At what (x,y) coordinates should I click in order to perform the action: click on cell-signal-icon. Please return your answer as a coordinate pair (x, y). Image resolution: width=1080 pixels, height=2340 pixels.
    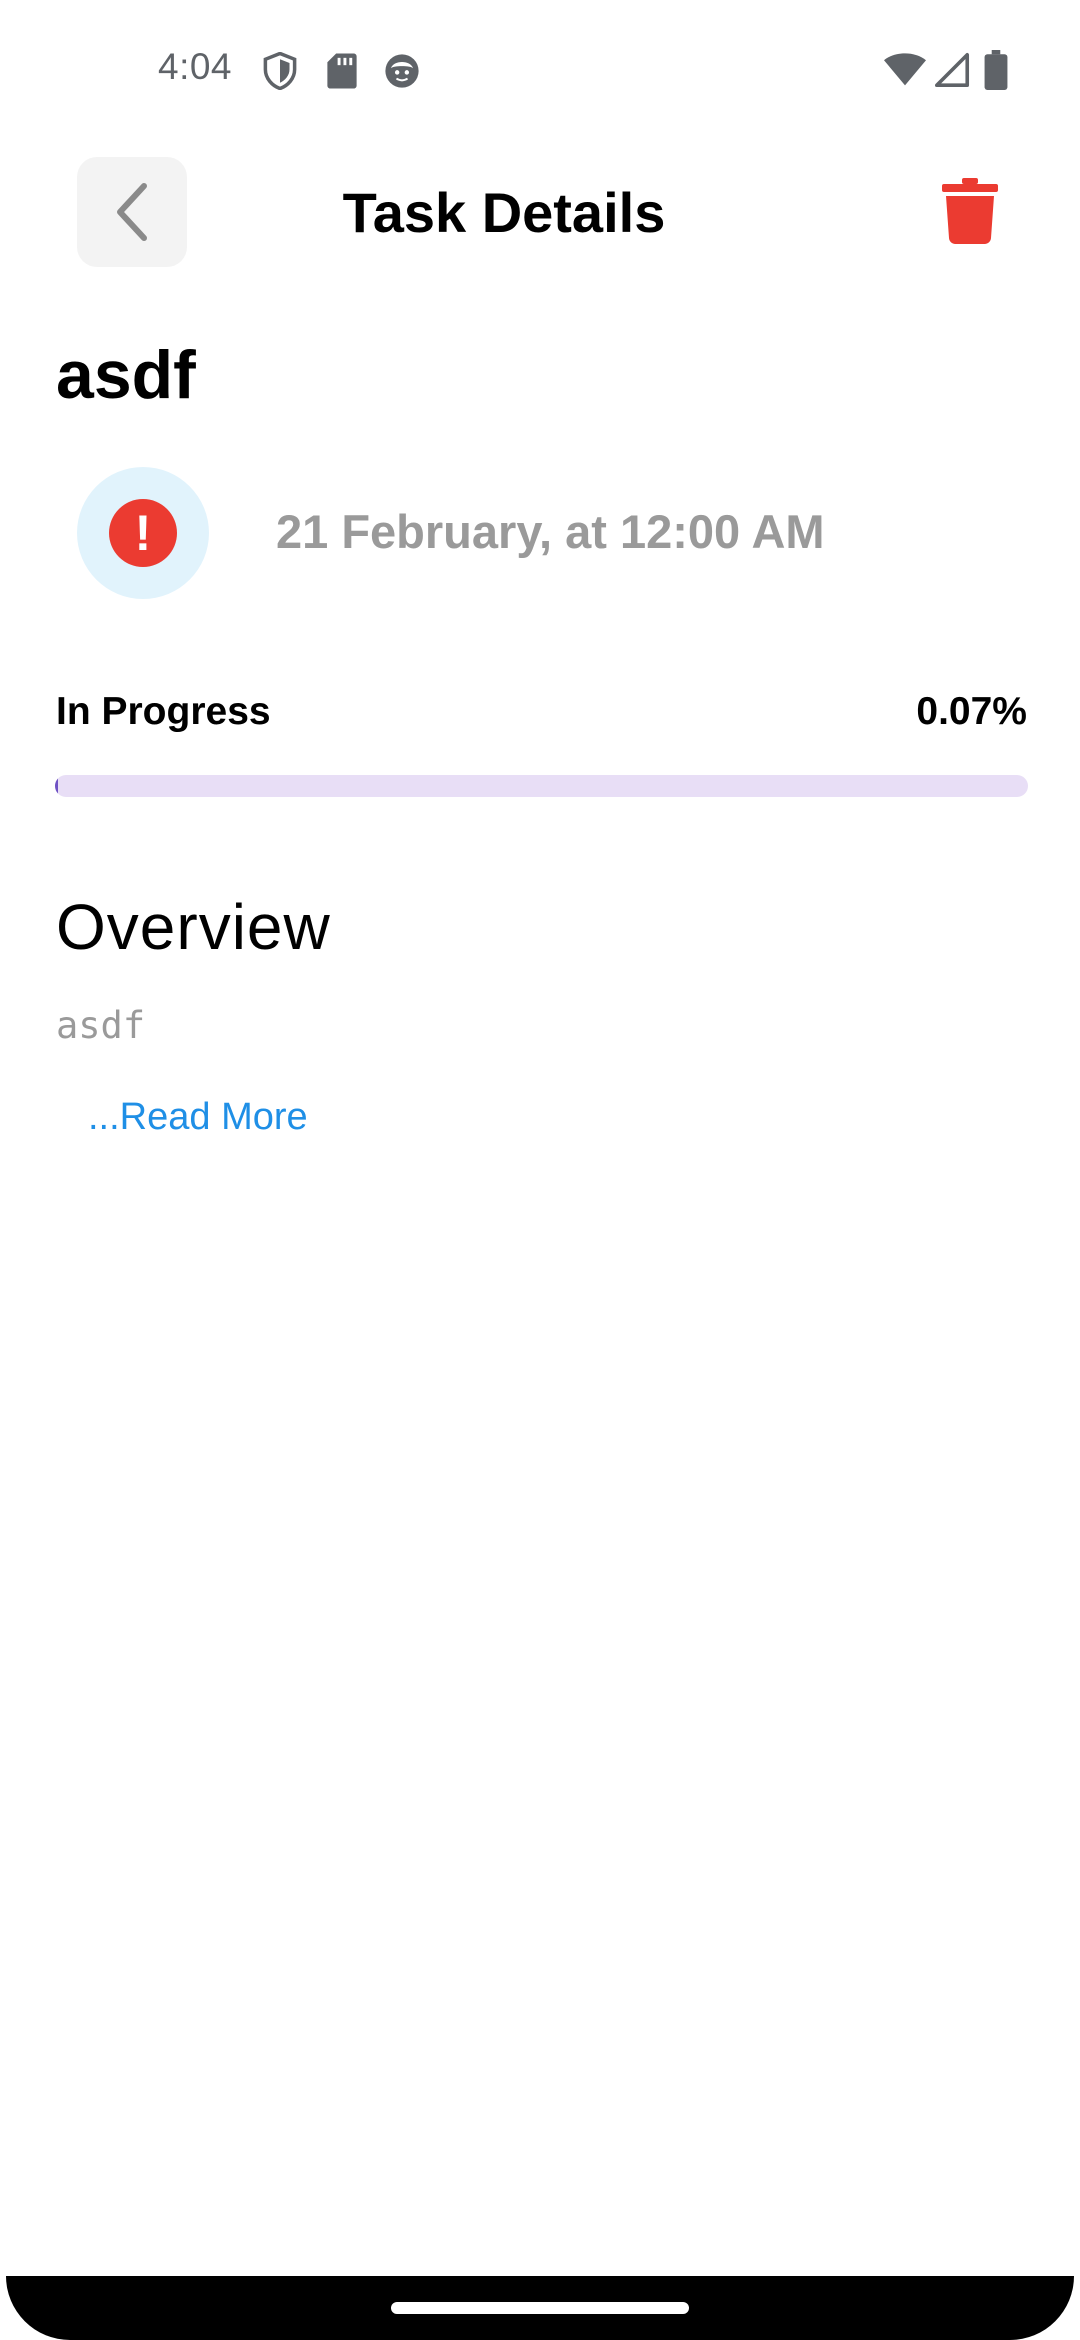
    Looking at the image, I should click on (952, 70).